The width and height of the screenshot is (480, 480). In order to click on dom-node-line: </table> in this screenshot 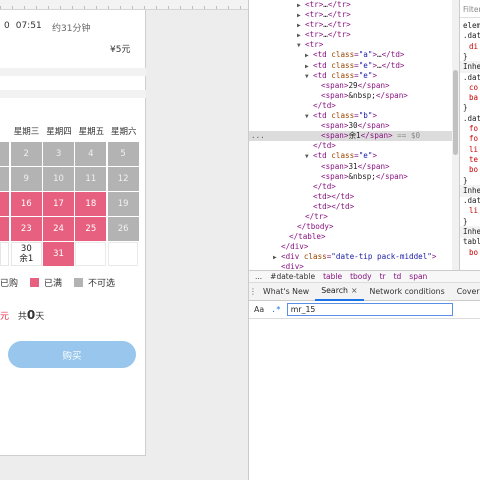, I will do `click(350, 237)`.